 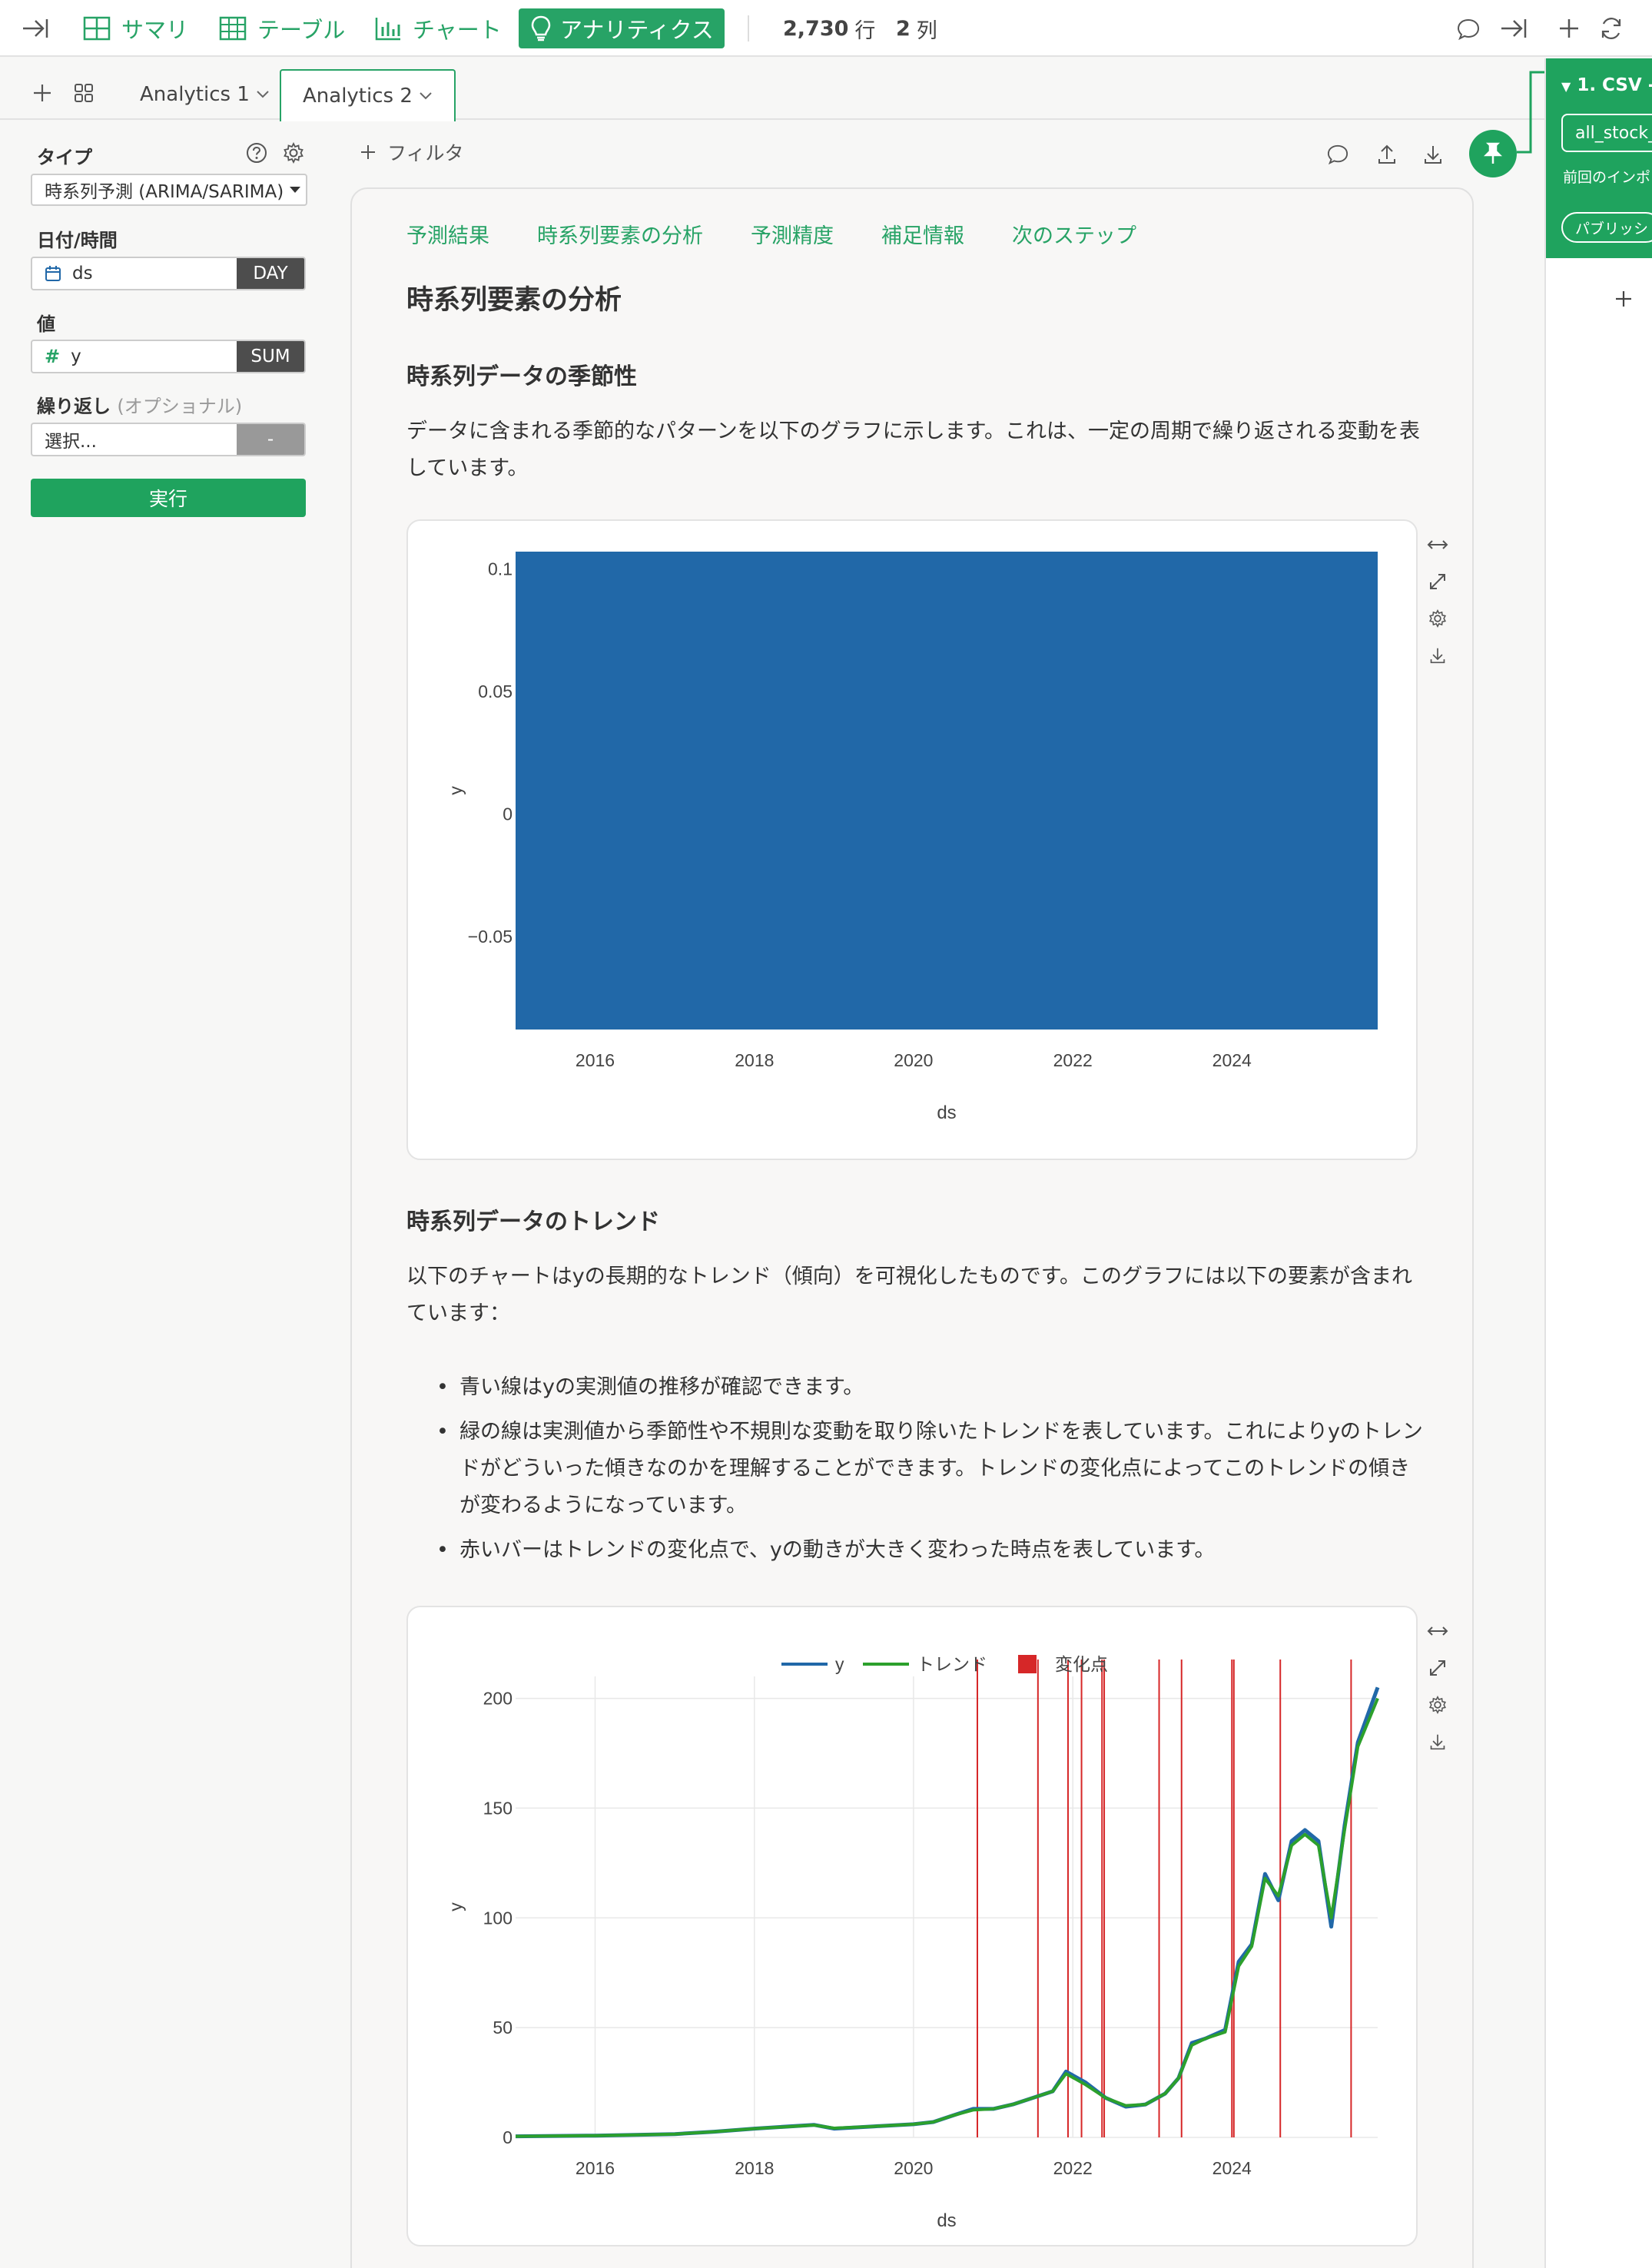 What do you see at coordinates (256, 153) in the screenshot?
I see `help-icon` at bounding box center [256, 153].